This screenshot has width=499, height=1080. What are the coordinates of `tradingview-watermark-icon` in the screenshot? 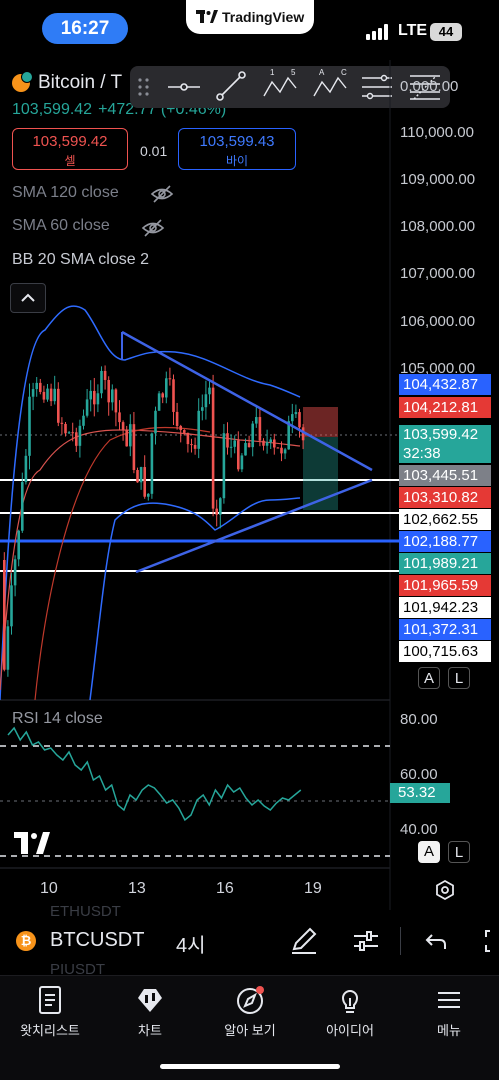 It's located at (32, 843).